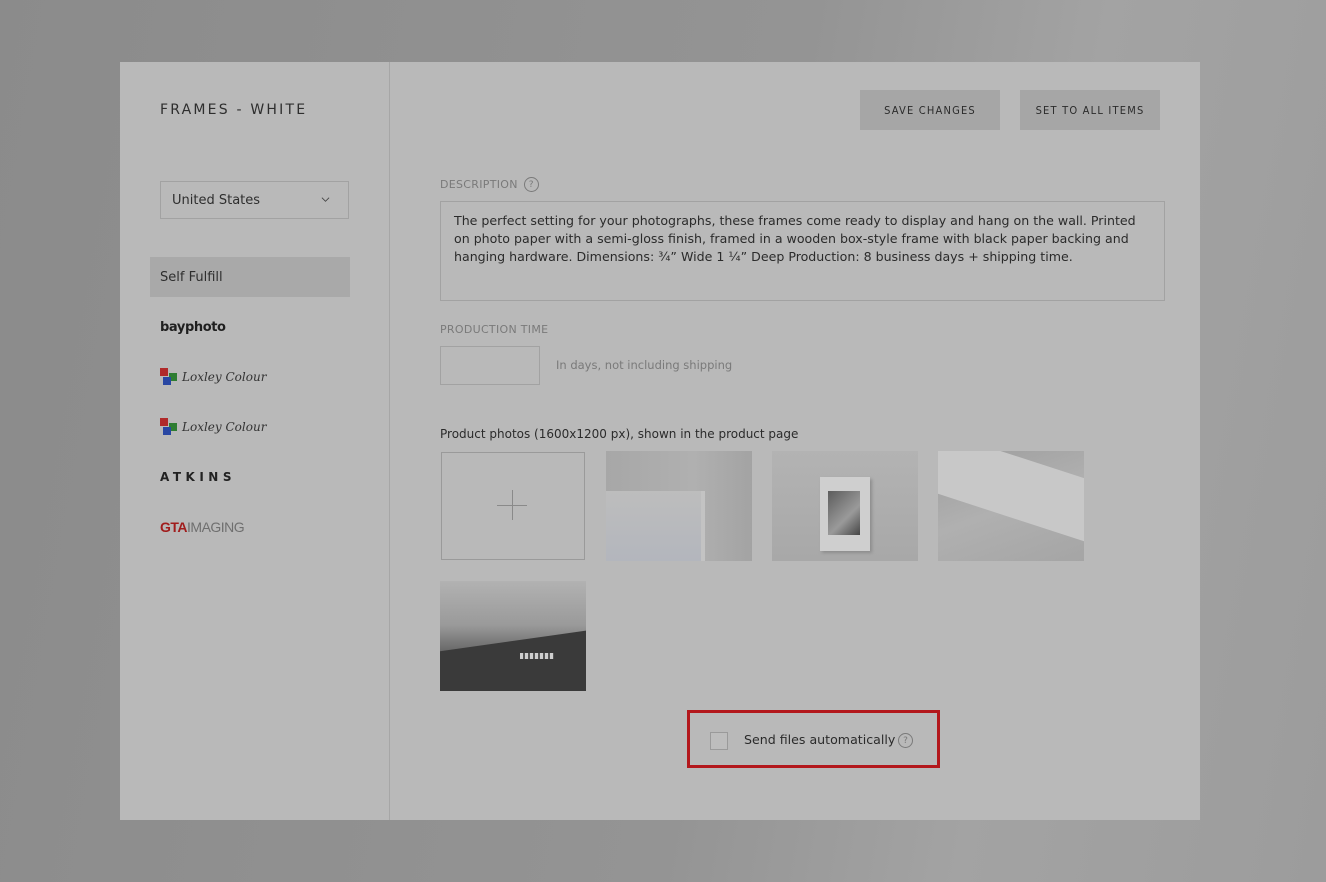  What do you see at coordinates (250, 527) in the screenshot?
I see `vendor-item-gta-imaging: GTAIMAGING` at bounding box center [250, 527].